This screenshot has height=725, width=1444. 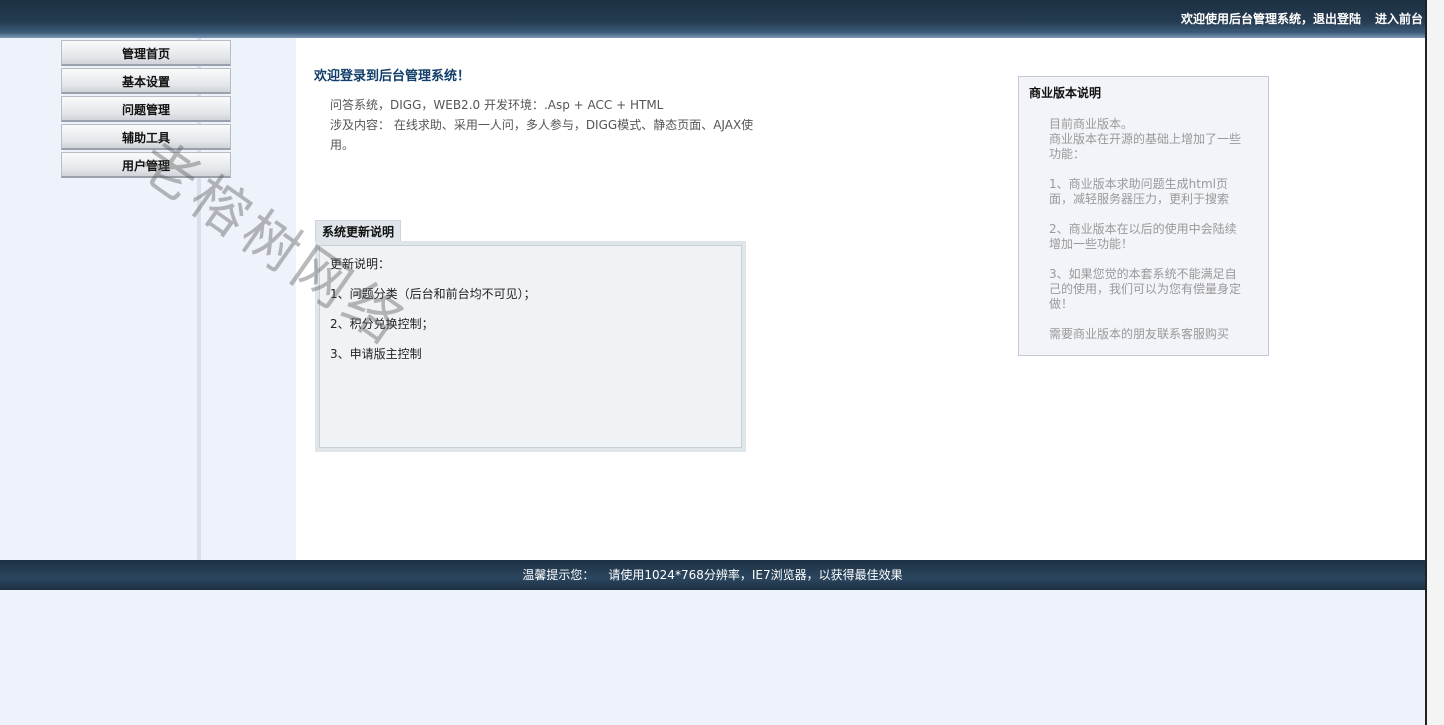 What do you see at coordinates (558, 575) in the screenshot?
I see `footer-label: 温馨提示您：` at bounding box center [558, 575].